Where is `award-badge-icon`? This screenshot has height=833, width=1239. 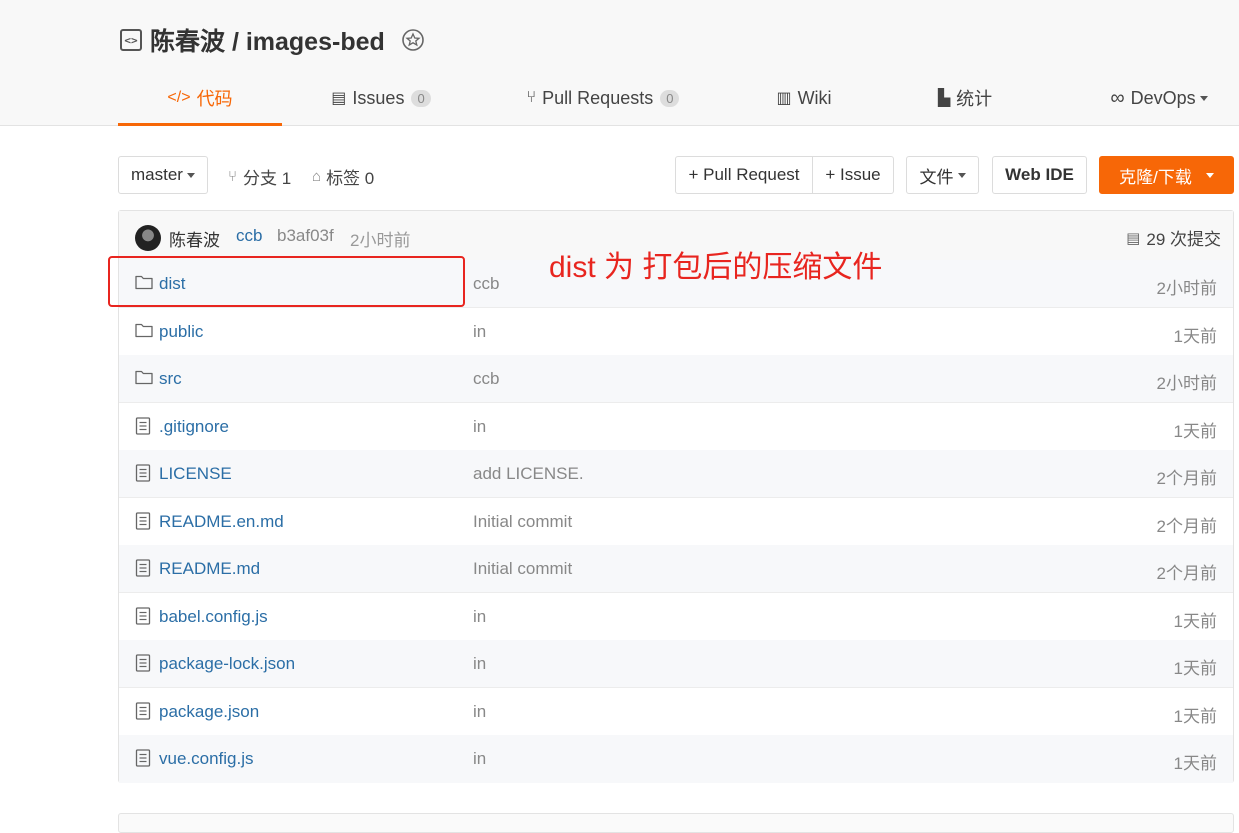
award-badge-icon is located at coordinates (413, 40).